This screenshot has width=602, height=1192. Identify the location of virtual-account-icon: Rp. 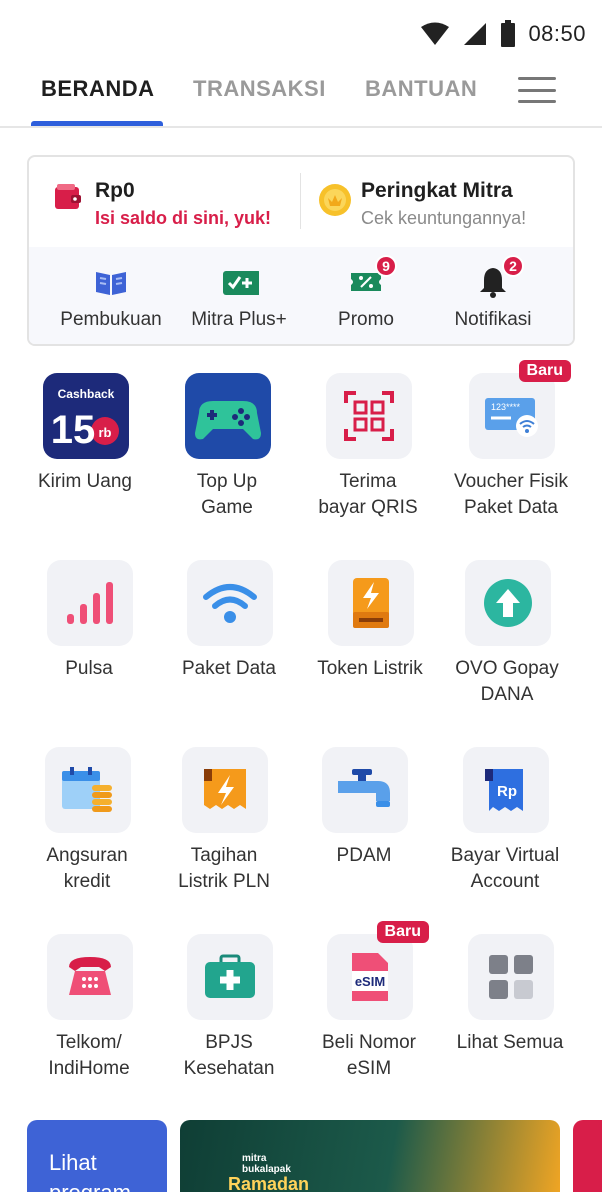
(506, 790).